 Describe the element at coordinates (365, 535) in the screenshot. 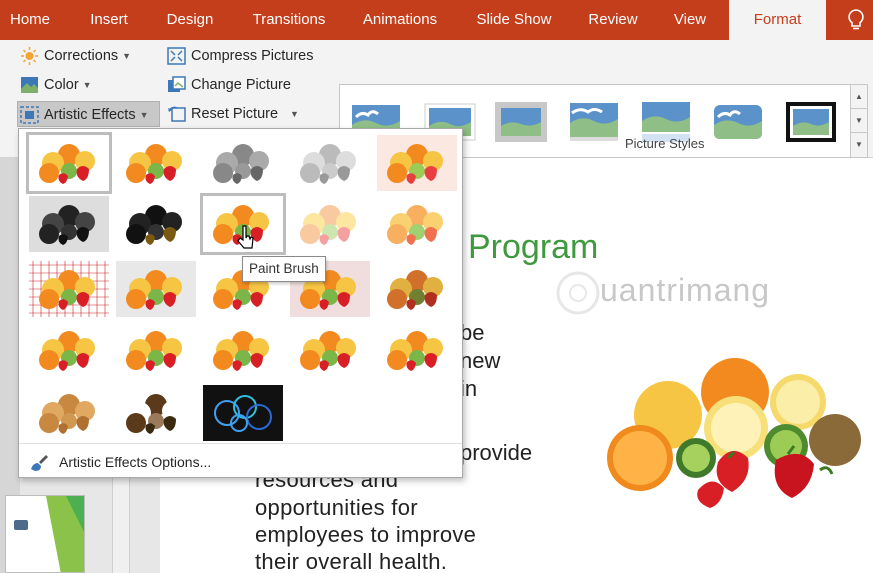

I see `body-line: employees to improve` at that location.